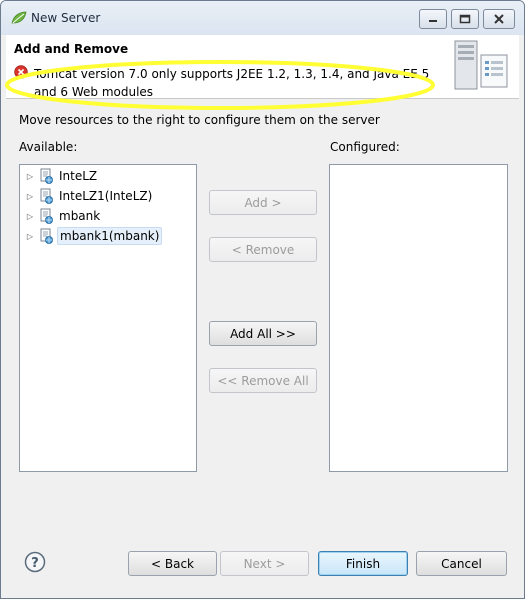 The width and height of the screenshot is (525, 599). Describe the element at coordinates (71, 49) in the screenshot. I see `page-title: Add and Remove` at that location.